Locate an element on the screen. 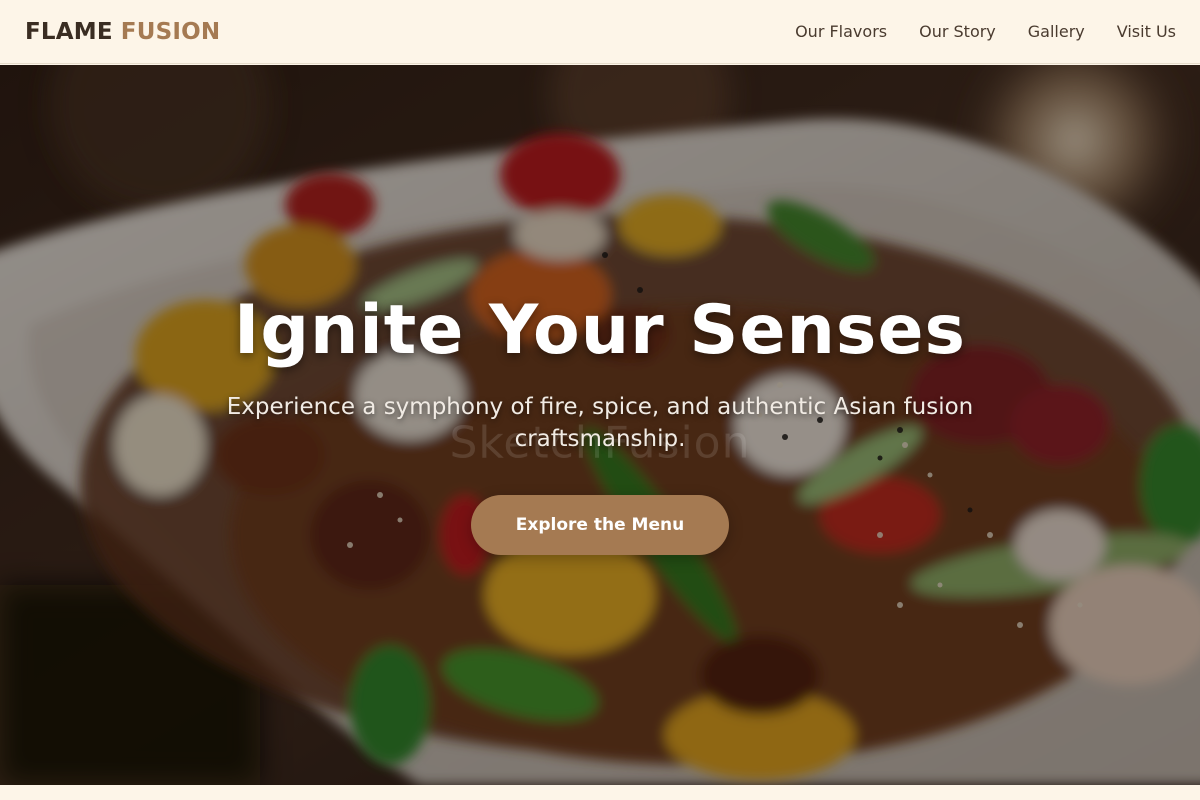 The width and height of the screenshot is (1200, 800). brand-logo: FLAME FUSION is located at coordinates (122, 32).